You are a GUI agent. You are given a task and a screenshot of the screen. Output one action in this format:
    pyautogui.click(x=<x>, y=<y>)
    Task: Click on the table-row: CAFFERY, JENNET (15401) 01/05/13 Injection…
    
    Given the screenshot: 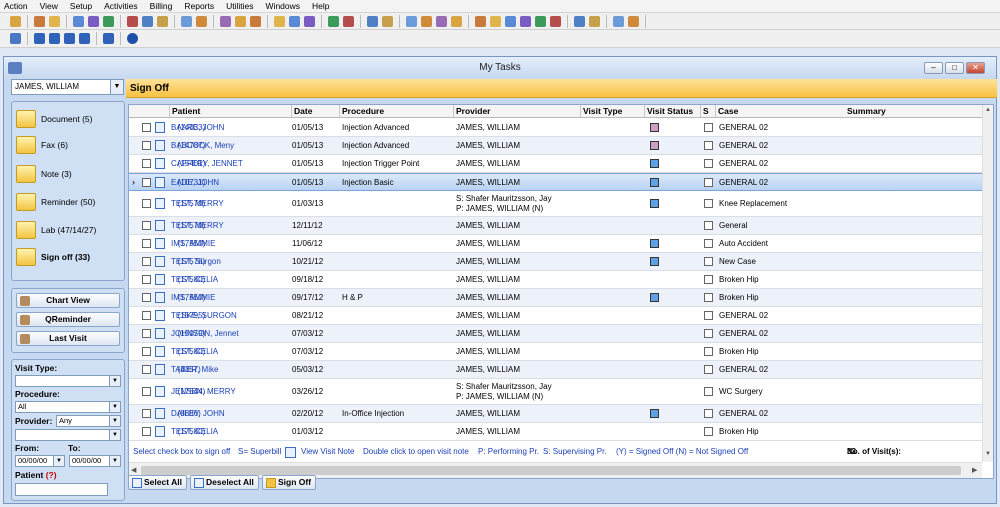 What is the action you would take?
    pyautogui.click(x=555, y=164)
    